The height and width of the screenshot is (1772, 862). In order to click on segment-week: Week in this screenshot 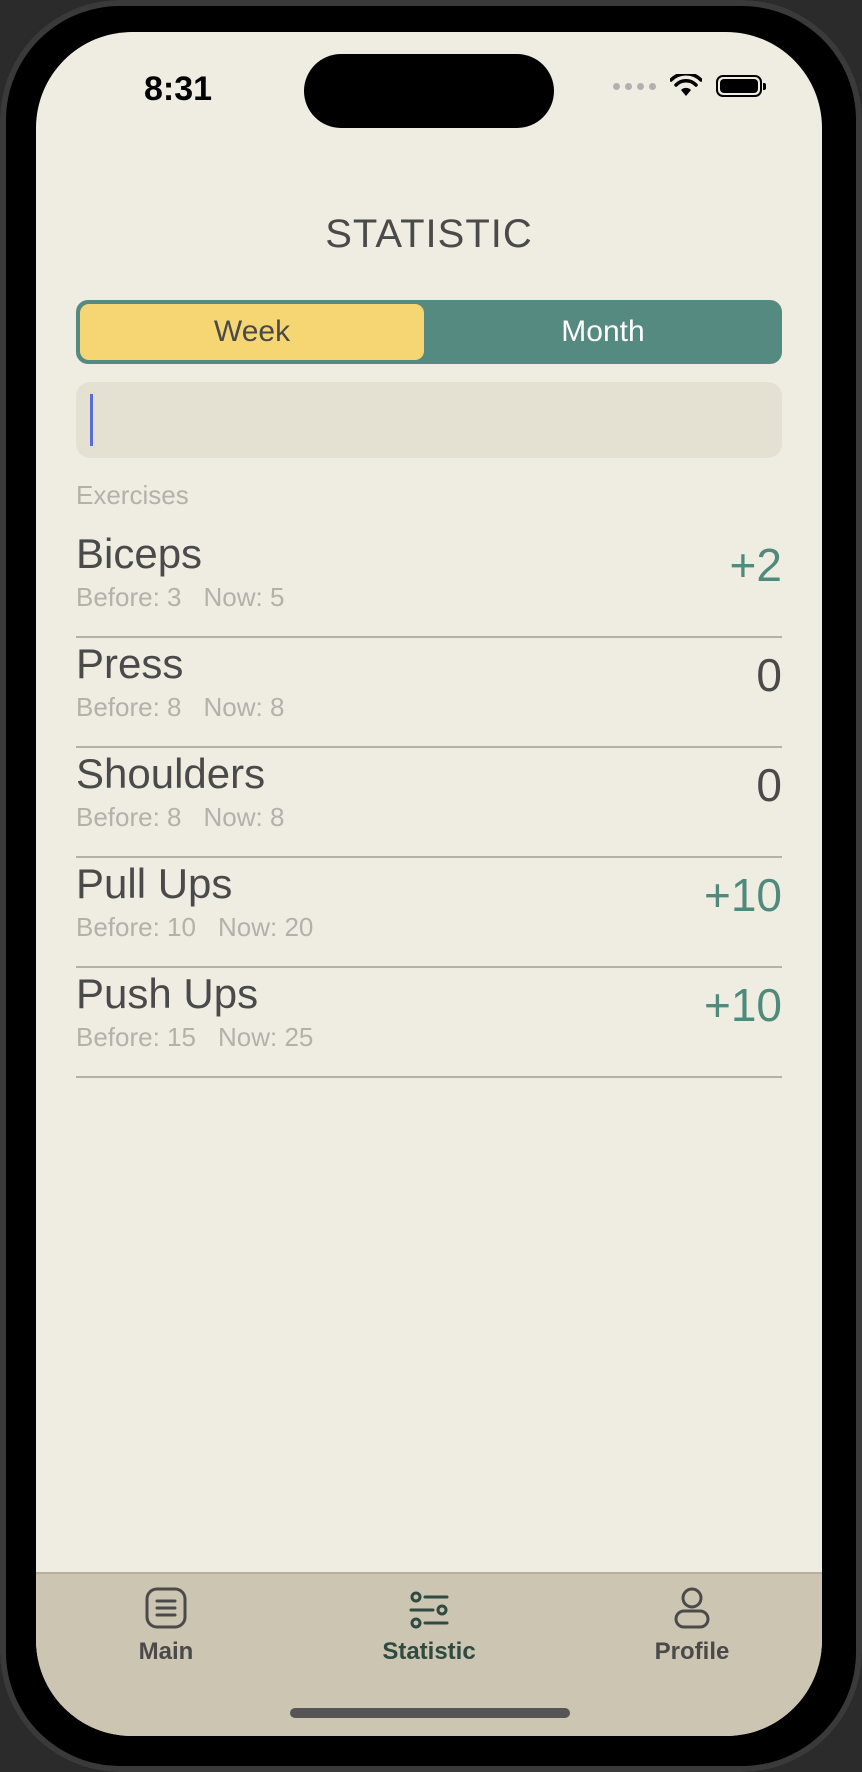, I will do `click(252, 332)`.